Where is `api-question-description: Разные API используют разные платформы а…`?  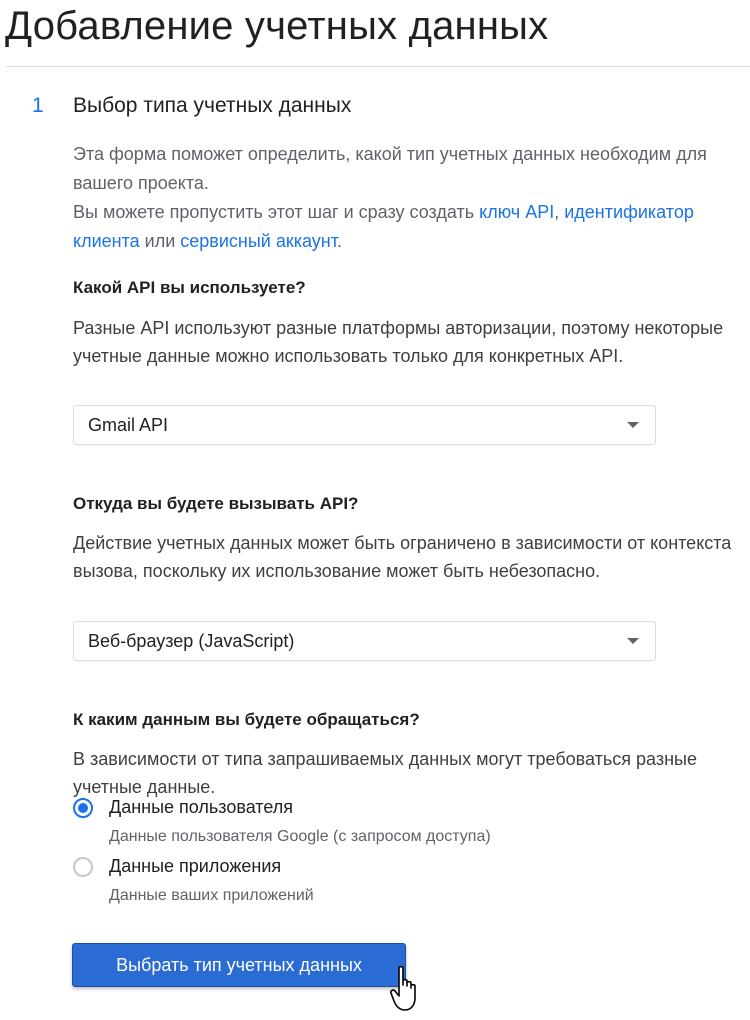 api-question-description: Разные API используют разные платформы а… is located at coordinates (398, 342).